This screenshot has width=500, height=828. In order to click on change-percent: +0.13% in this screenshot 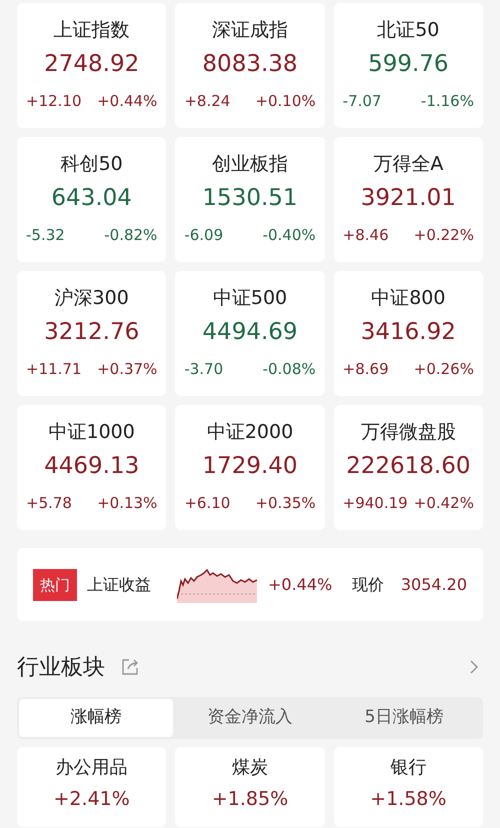, I will do `click(127, 503)`.